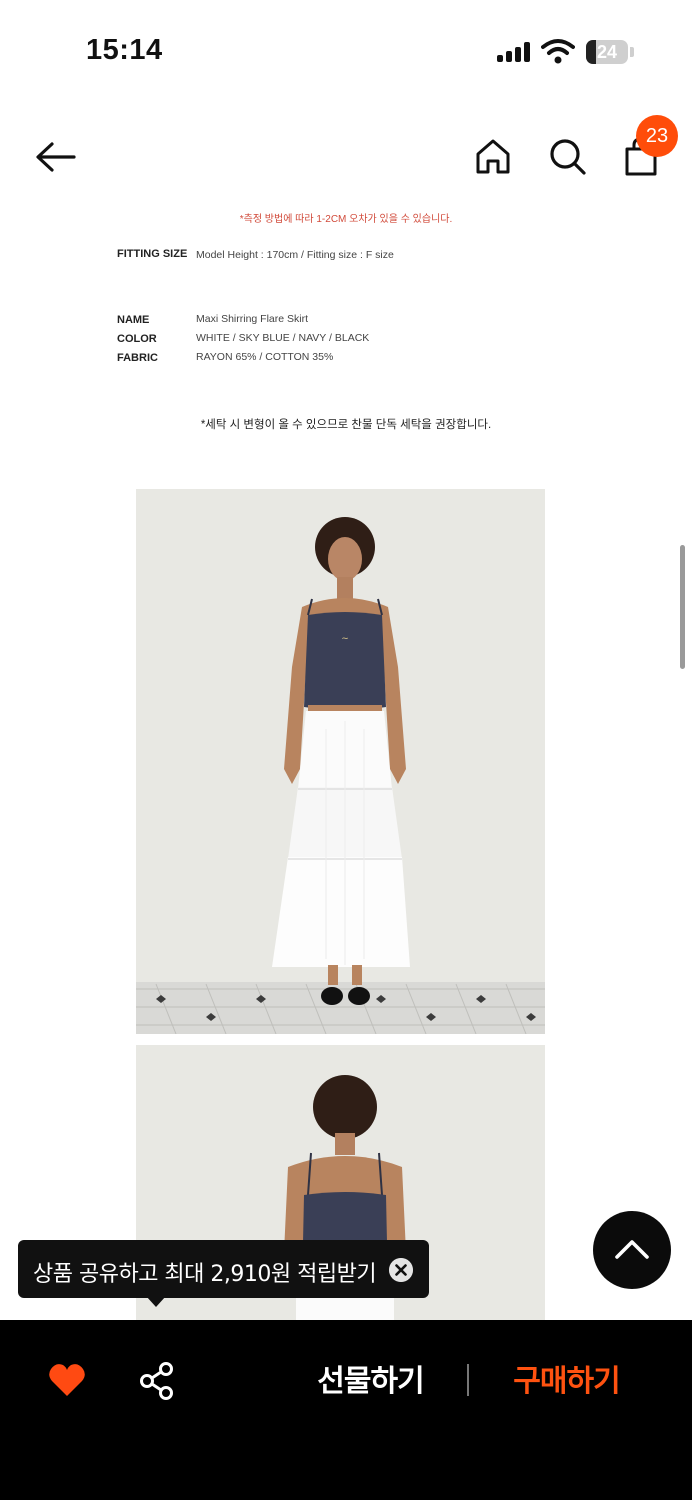  What do you see at coordinates (558, 51) in the screenshot?
I see `wifi-icon` at bounding box center [558, 51].